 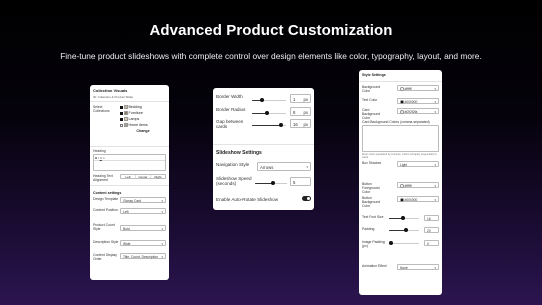 What do you see at coordinates (143, 228) in the screenshot?
I see `product-count-style-select: Bold ▾` at bounding box center [143, 228].